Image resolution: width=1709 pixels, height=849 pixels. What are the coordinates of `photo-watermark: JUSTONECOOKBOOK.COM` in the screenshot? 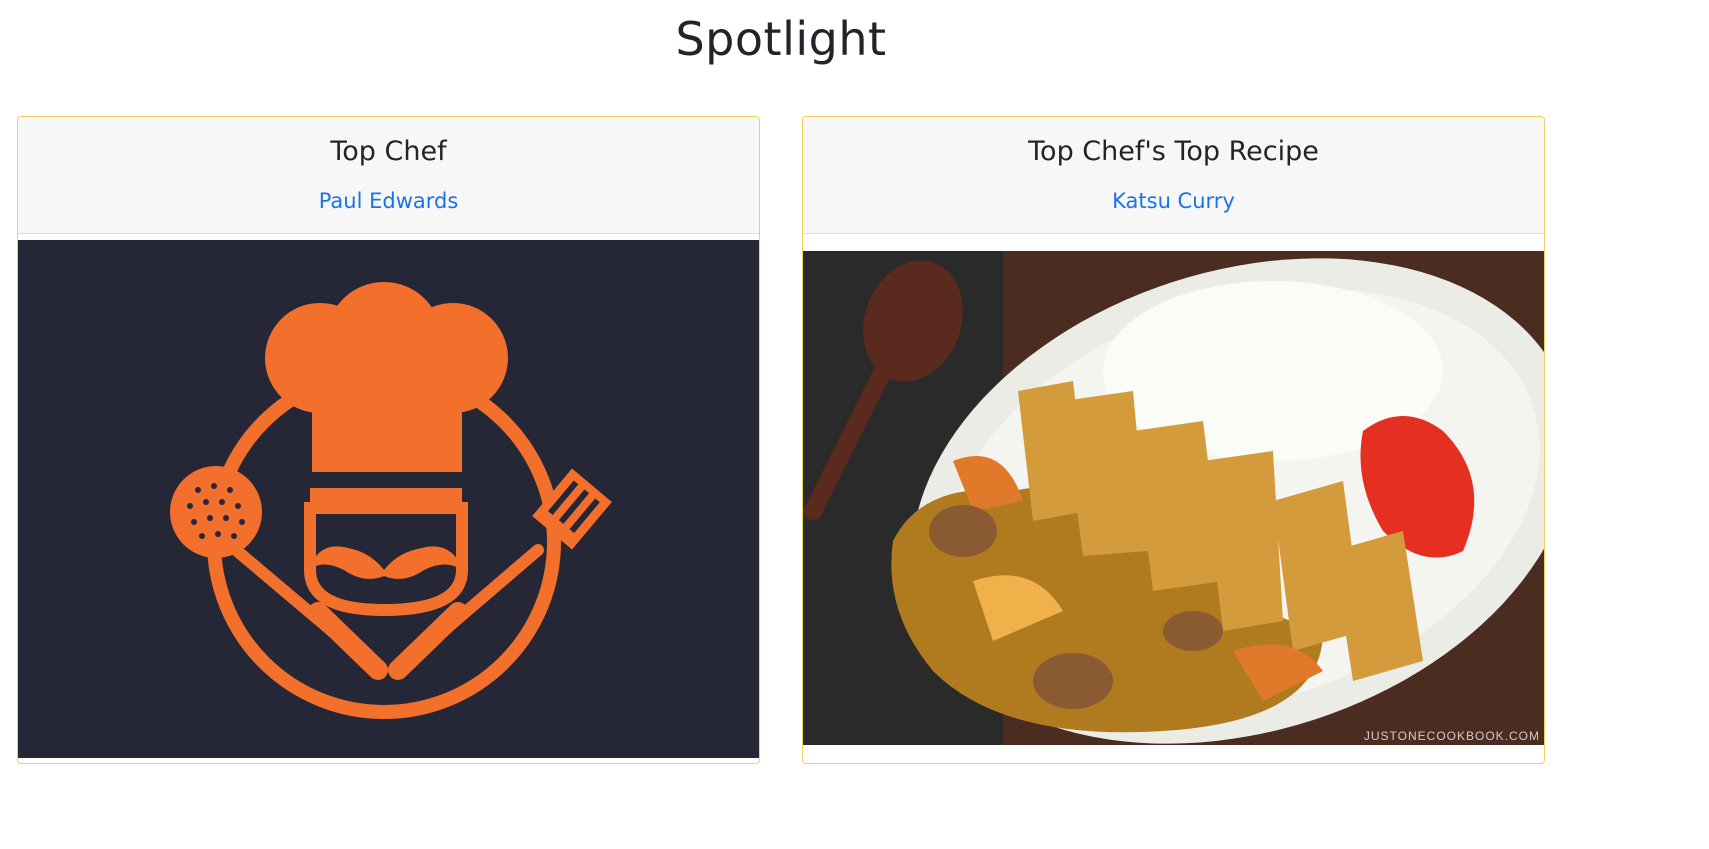 It's located at (1451, 736).